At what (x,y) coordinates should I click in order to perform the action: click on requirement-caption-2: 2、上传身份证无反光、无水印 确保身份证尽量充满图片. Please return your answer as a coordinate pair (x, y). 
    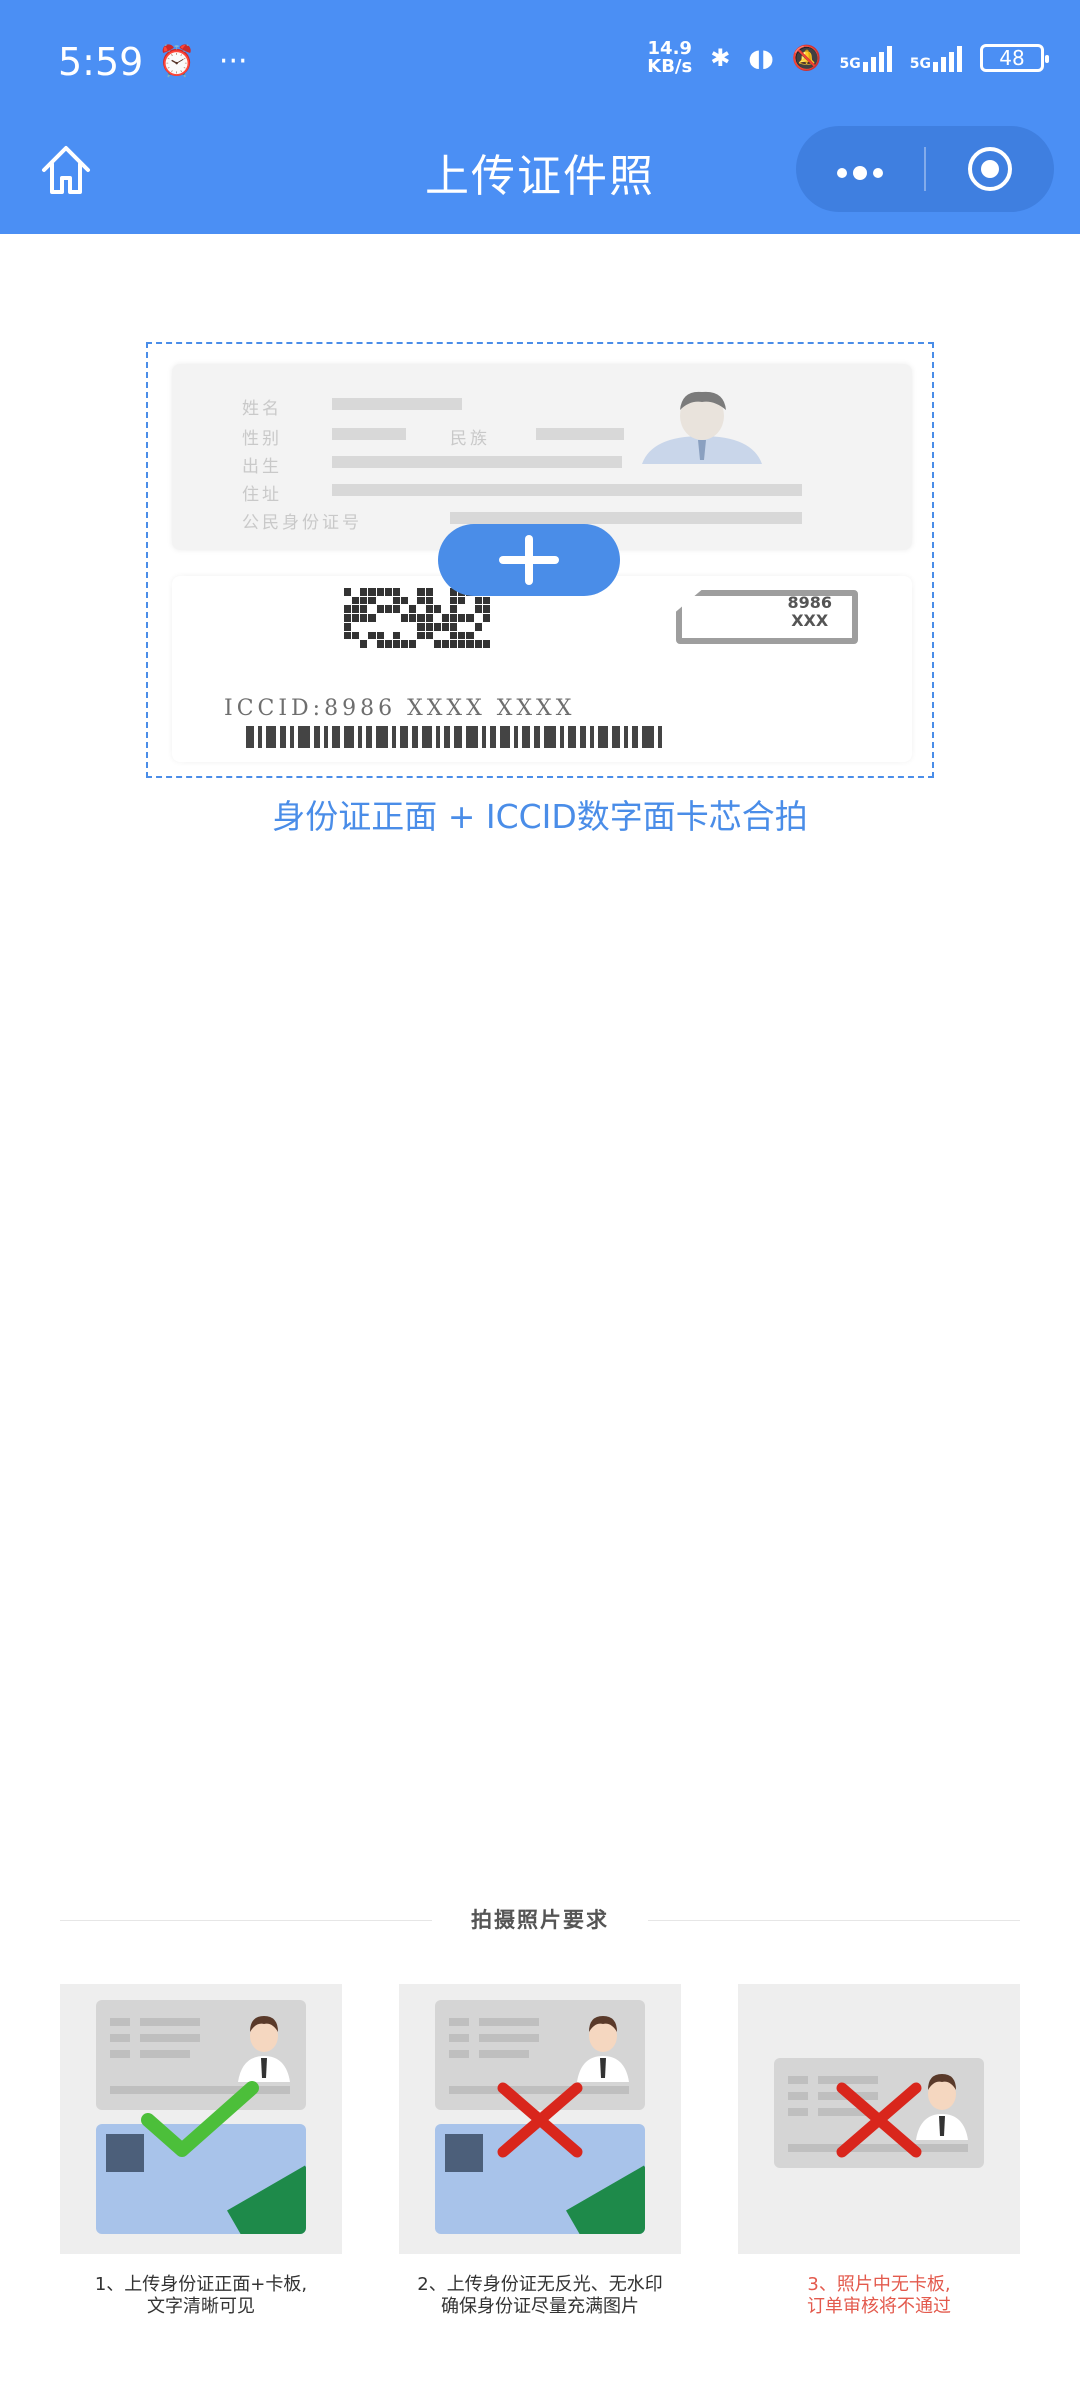
    Looking at the image, I should click on (540, 2295).